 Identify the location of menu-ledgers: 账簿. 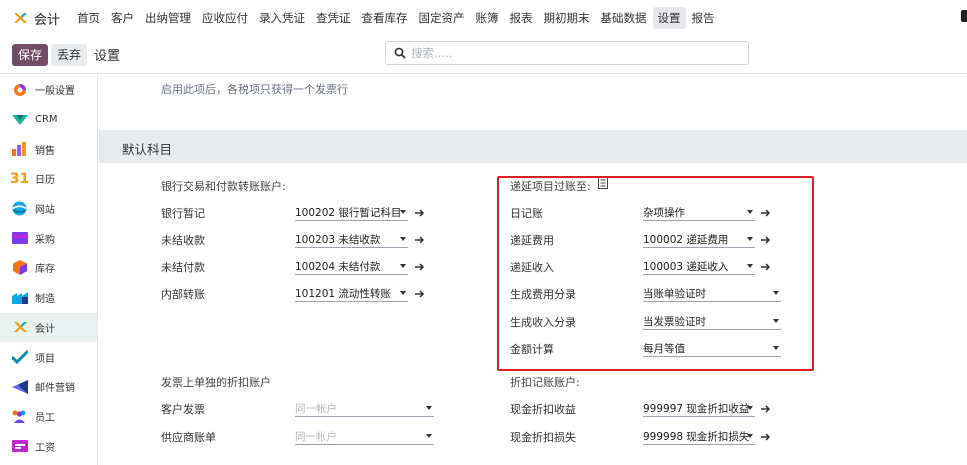
(487, 18).